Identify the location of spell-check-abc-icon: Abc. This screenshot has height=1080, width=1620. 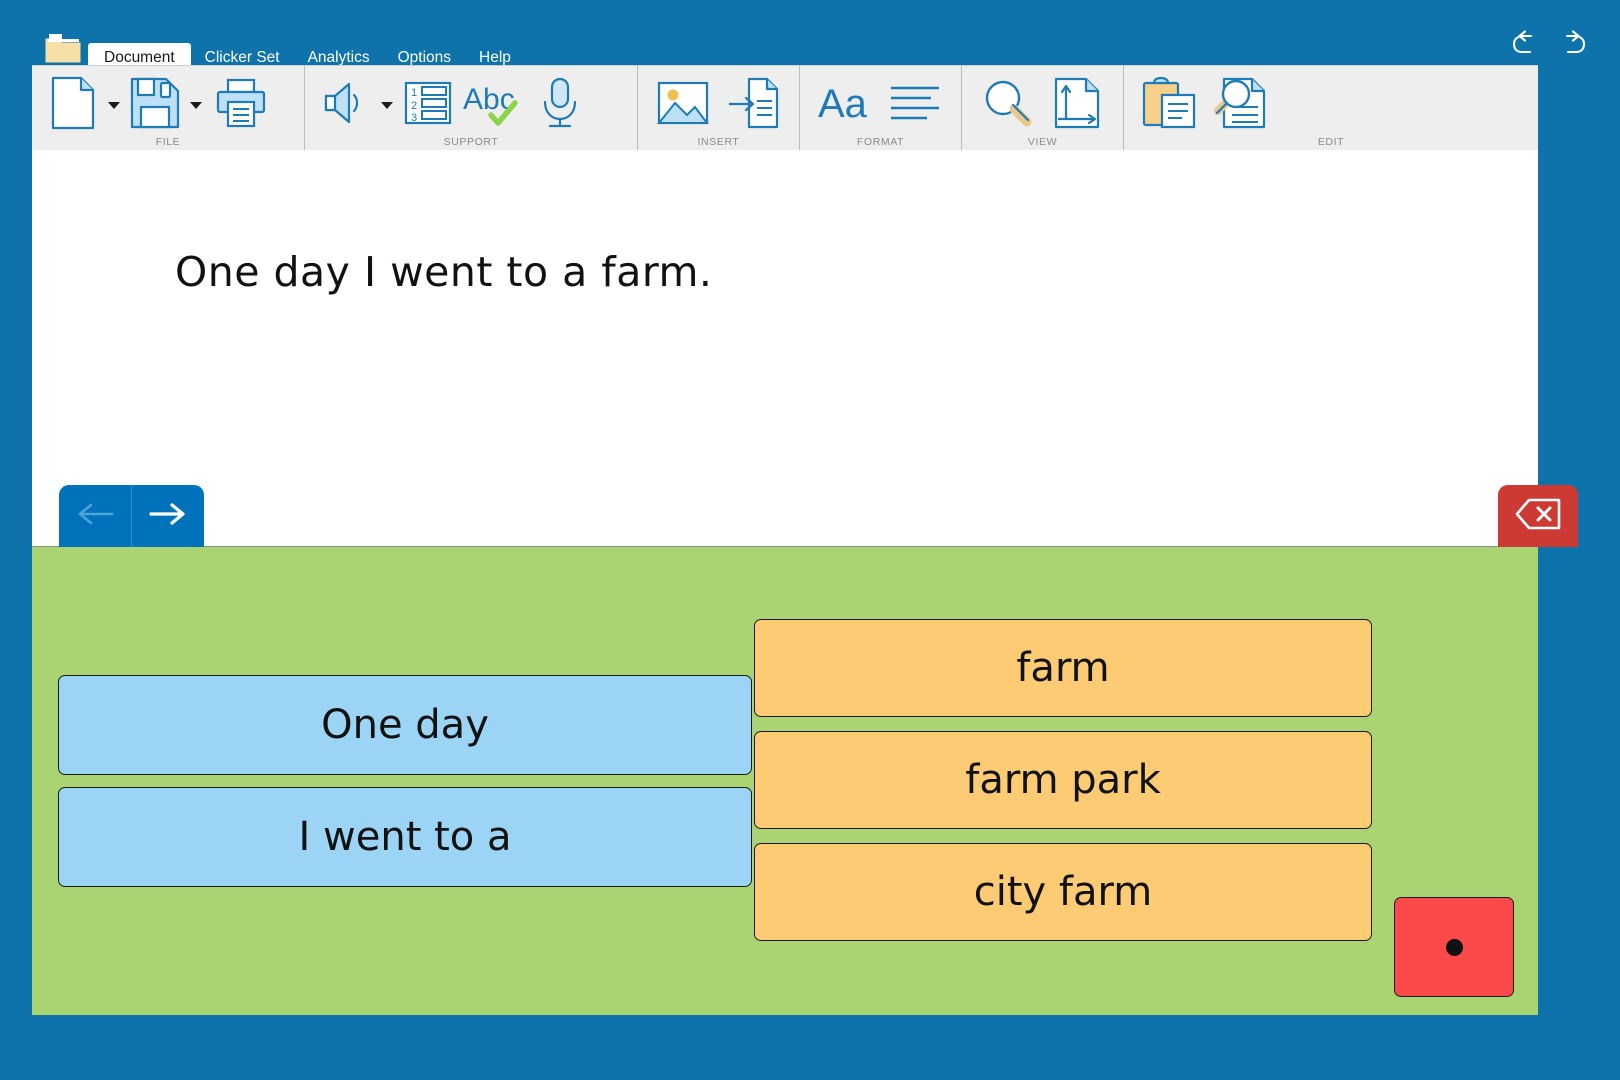
(494, 105).